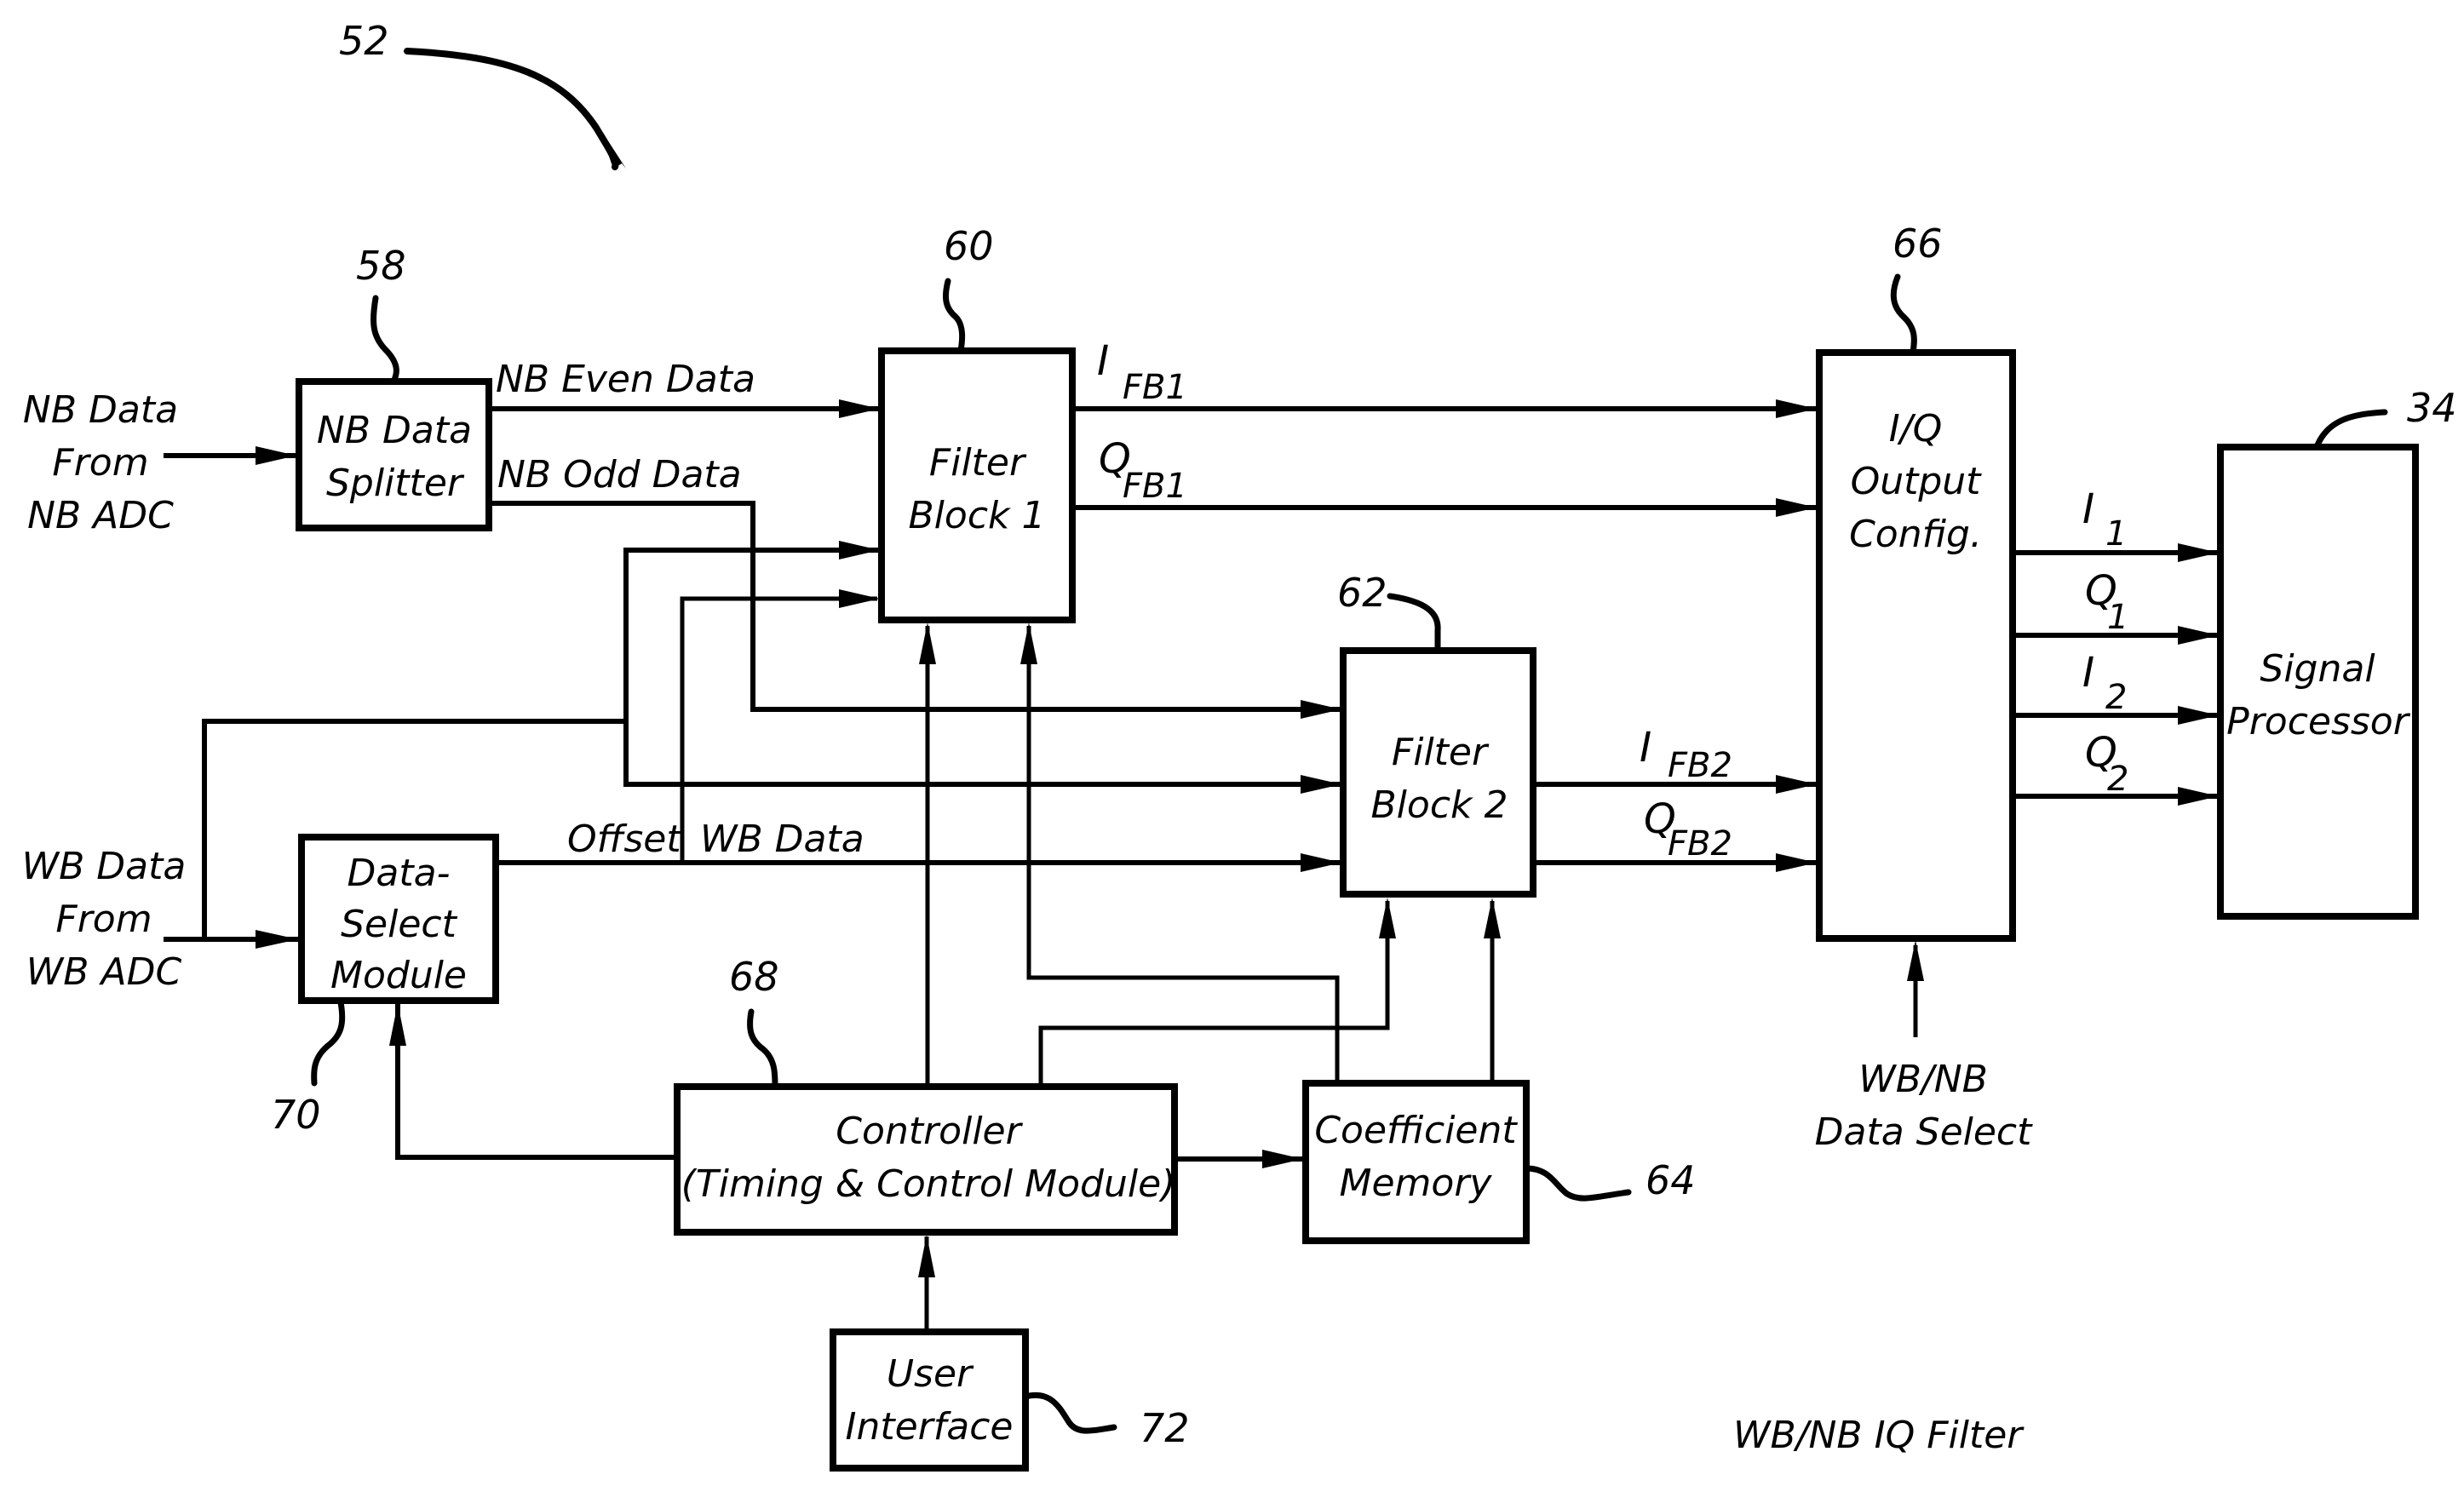  I want to click on arrowhead-nb-input, so click(276, 455).